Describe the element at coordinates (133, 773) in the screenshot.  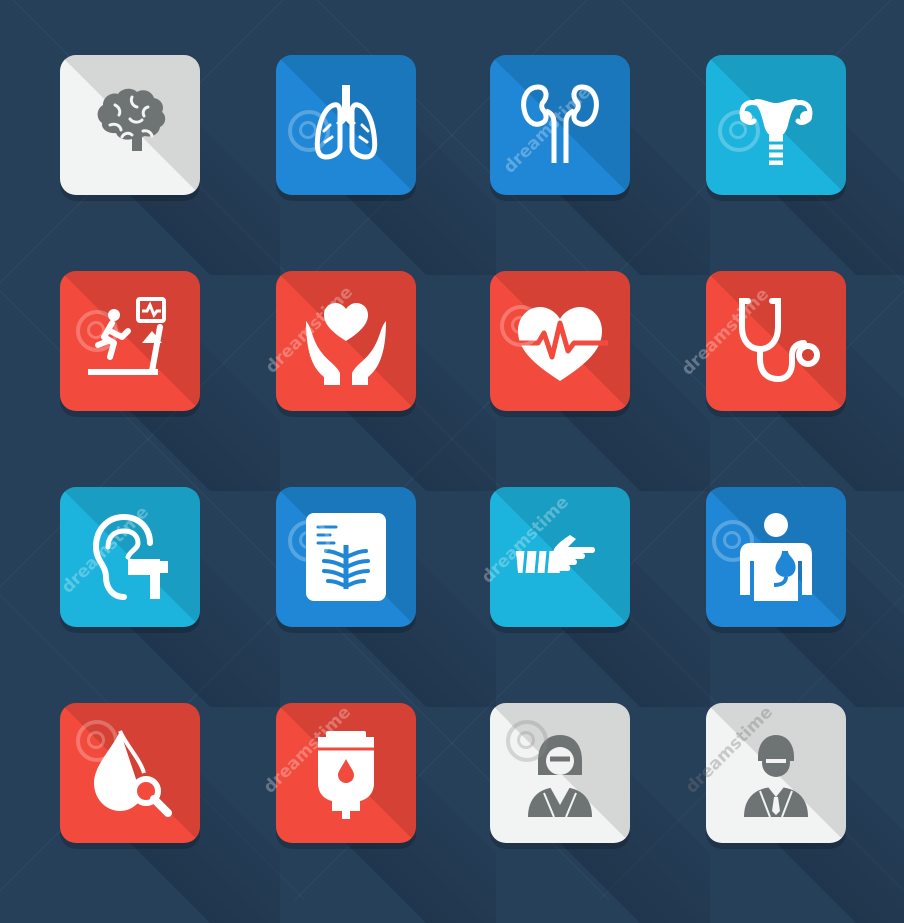
I see `blood-drop-search-icon` at that location.